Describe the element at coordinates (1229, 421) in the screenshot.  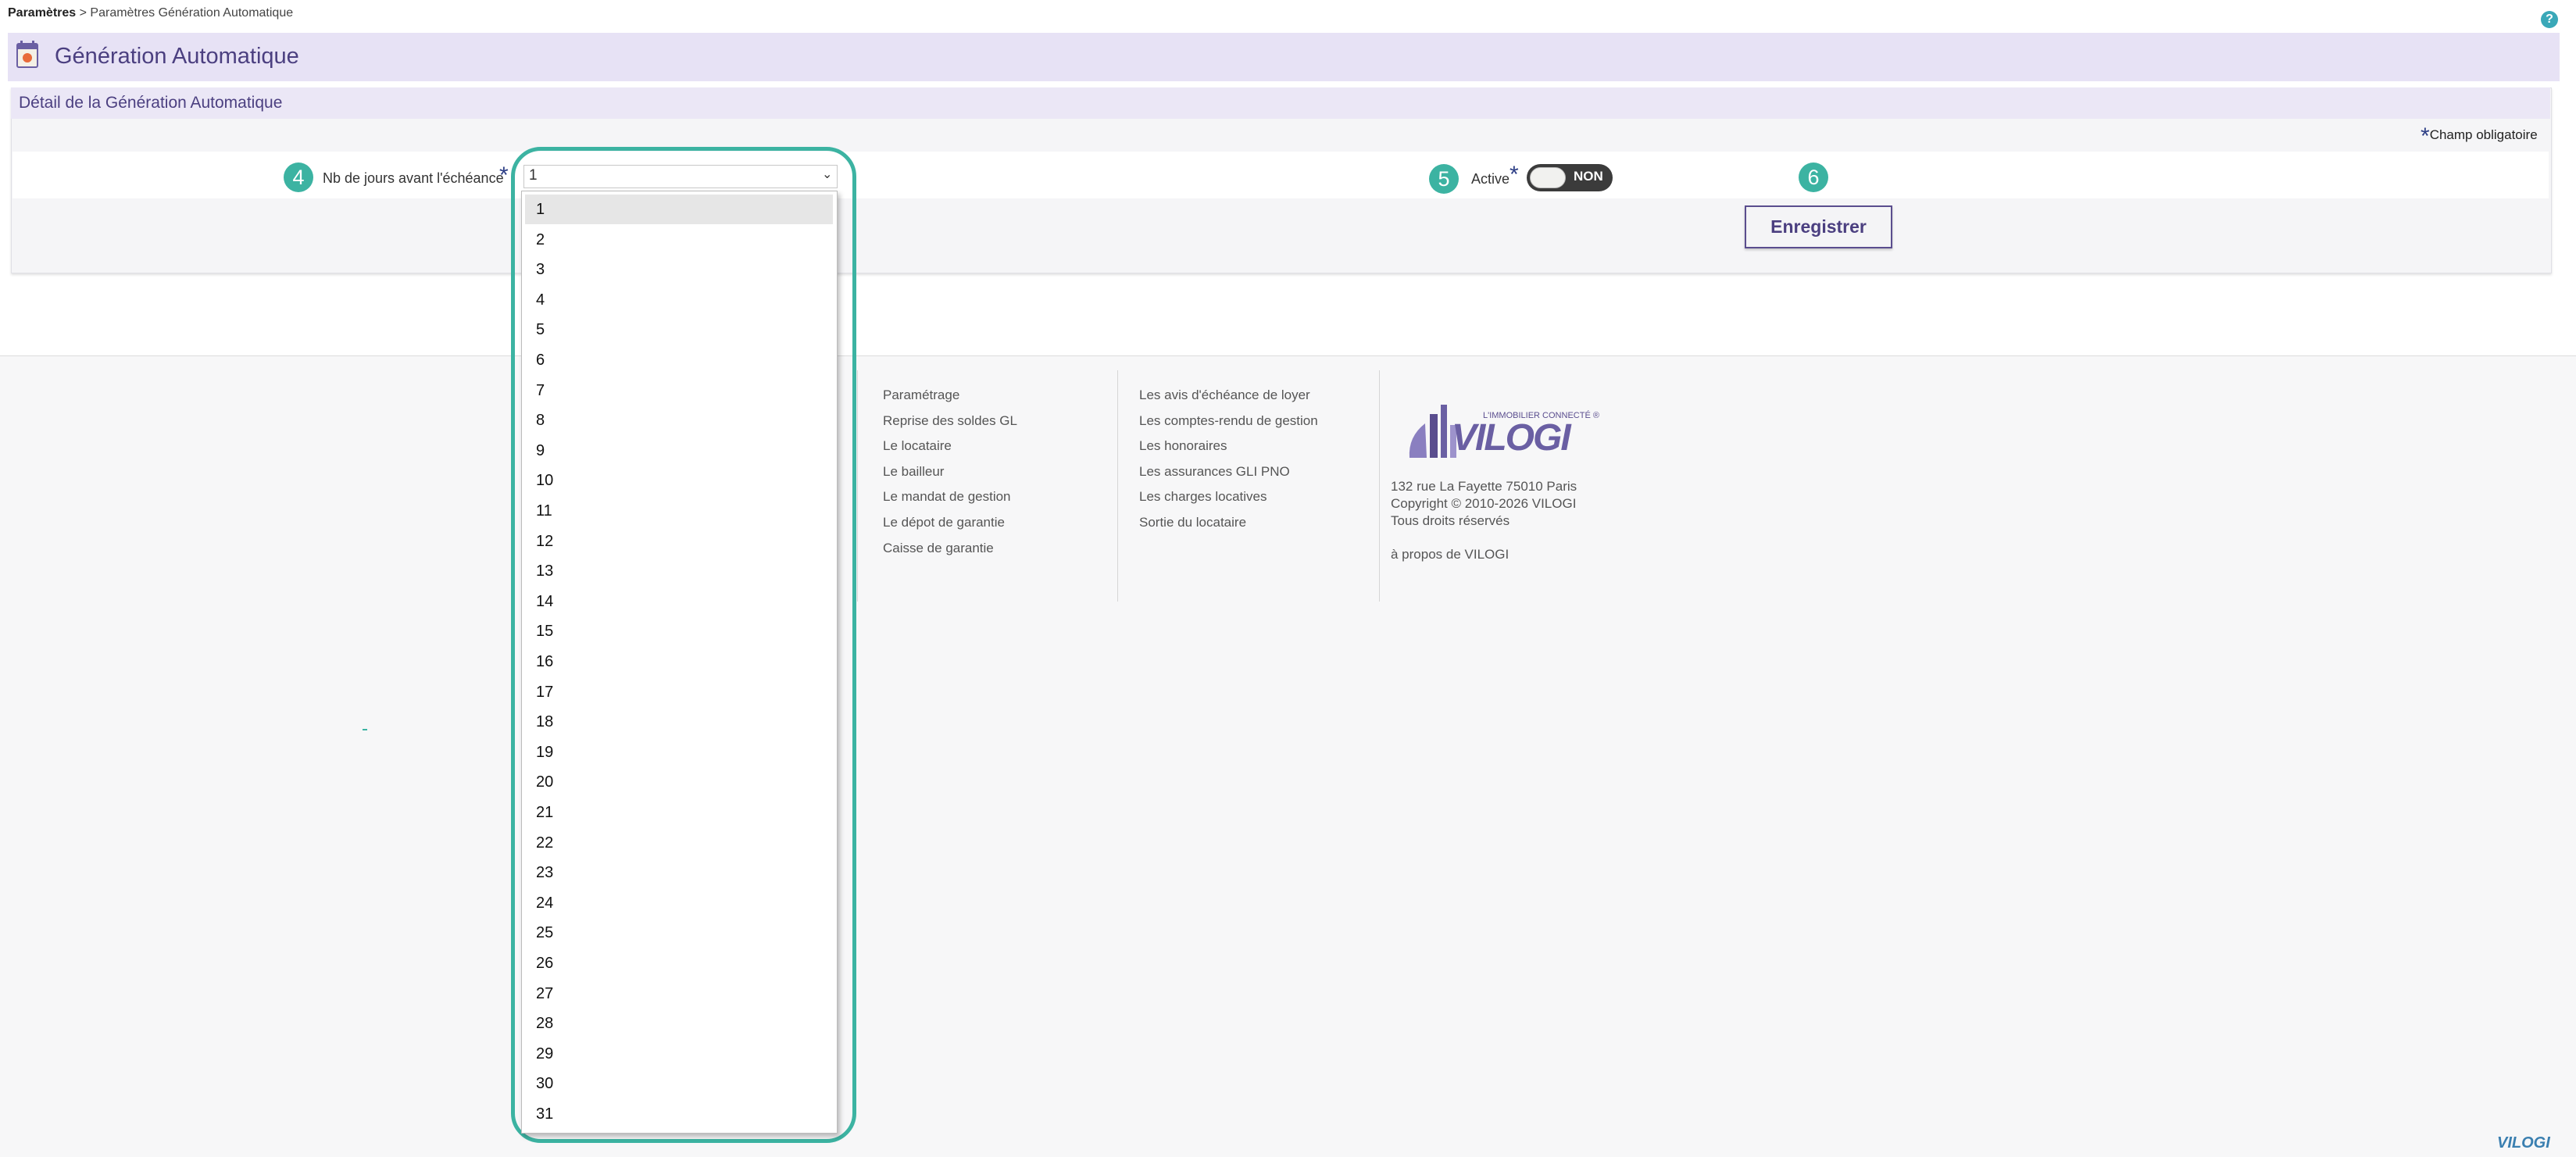
I see `footer-link: Les comptes-rendu de gestion` at that location.